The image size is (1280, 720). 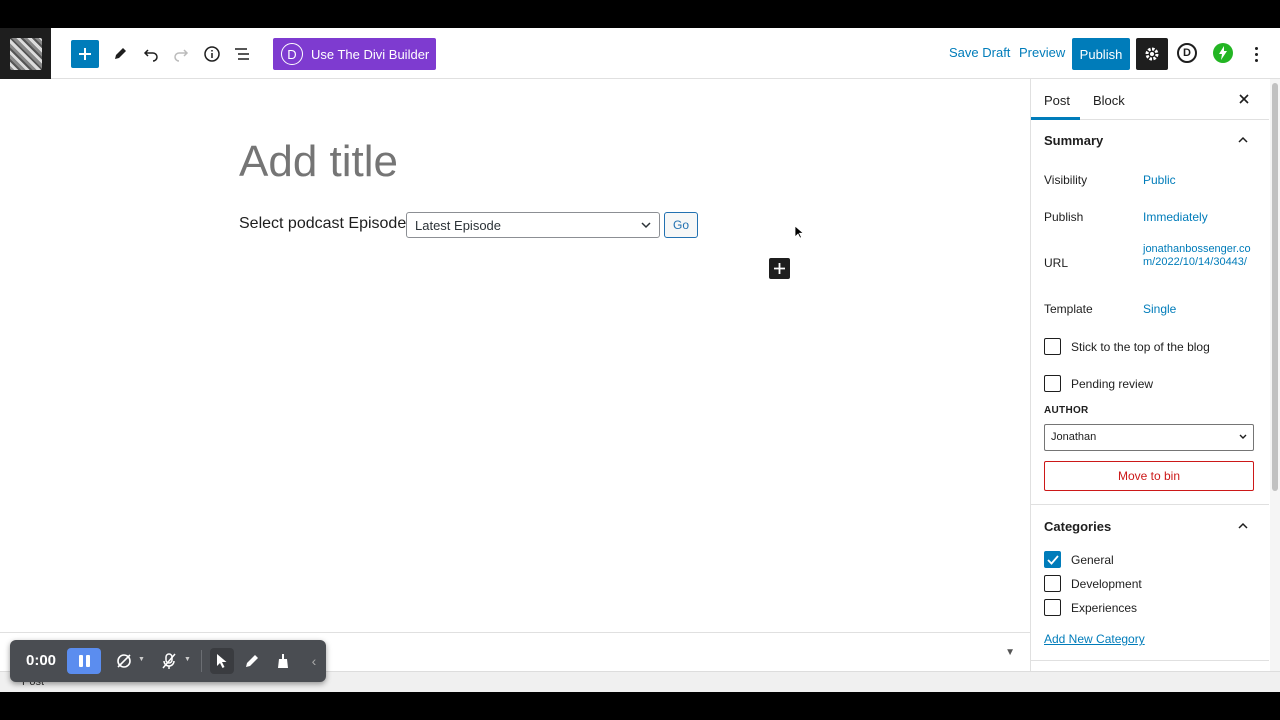 What do you see at coordinates (283, 661) in the screenshot?
I see `eraser-tool-icon` at bounding box center [283, 661].